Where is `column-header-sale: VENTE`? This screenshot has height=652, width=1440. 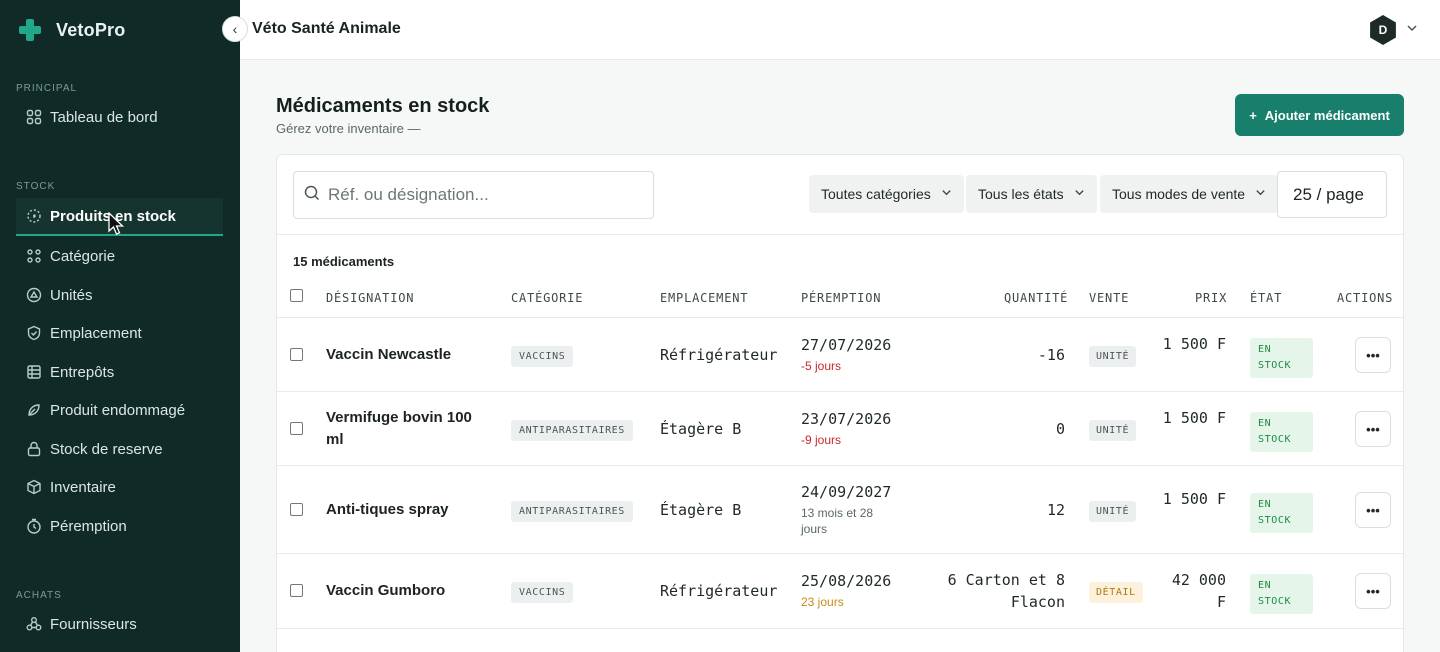
column-header-sale: VENTE is located at coordinates (1109, 298).